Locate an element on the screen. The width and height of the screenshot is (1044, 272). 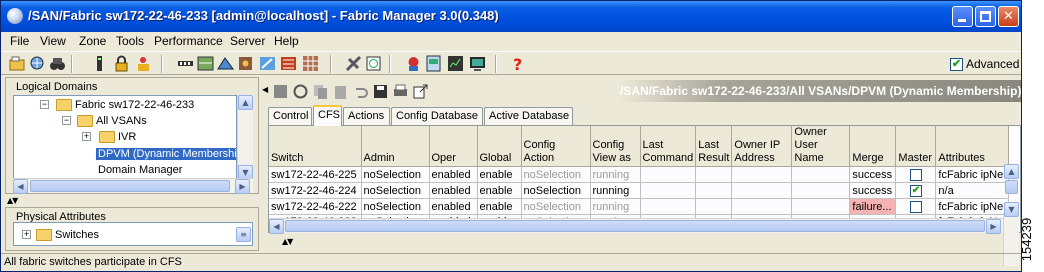
device-icon is located at coordinates (373, 63).